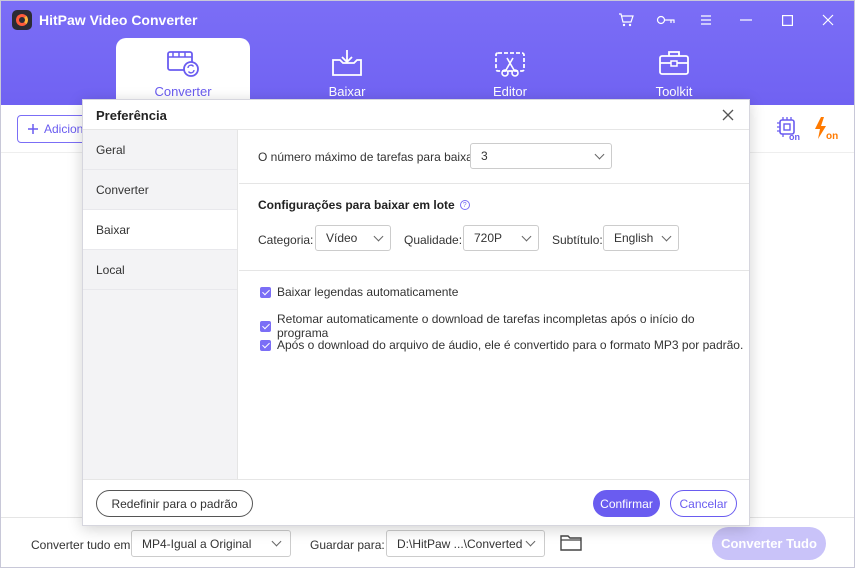 Image resolution: width=855 pixels, height=568 pixels. Describe the element at coordinates (510, 91) in the screenshot. I see `tab-editor-label: Editor` at that location.